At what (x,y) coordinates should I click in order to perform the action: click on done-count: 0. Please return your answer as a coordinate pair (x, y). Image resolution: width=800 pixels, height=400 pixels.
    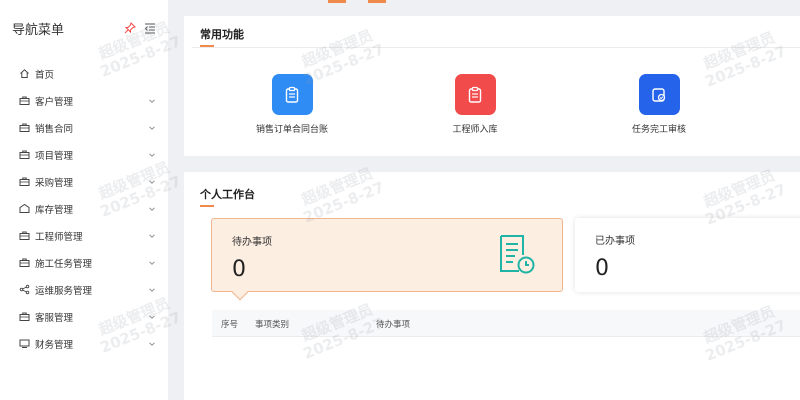
    Looking at the image, I should click on (602, 268).